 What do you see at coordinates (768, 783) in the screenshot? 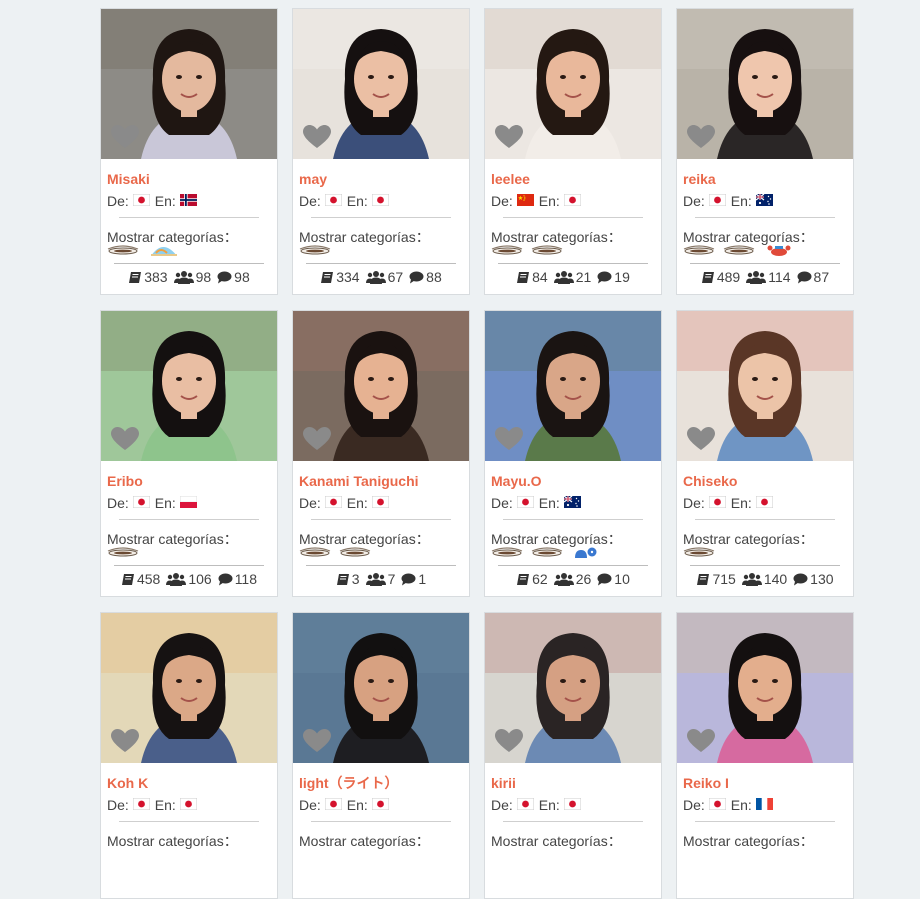
I see `tutor-name: Reiko I` at bounding box center [768, 783].